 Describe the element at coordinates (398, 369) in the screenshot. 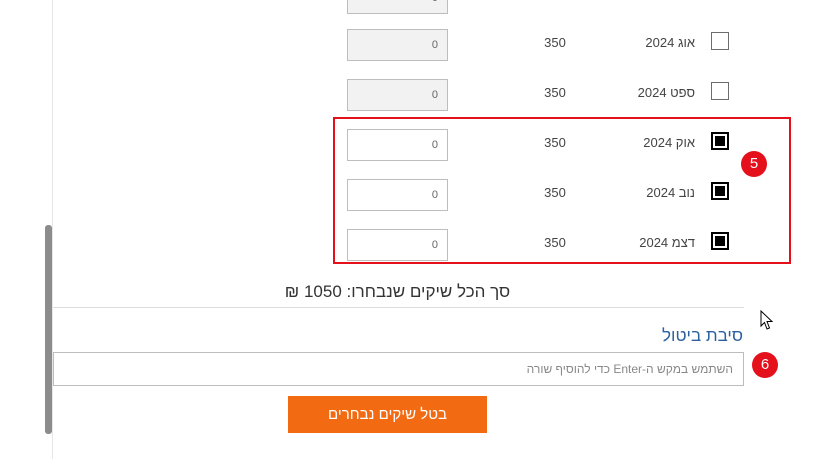

I see `cancel-reason-input` at that location.